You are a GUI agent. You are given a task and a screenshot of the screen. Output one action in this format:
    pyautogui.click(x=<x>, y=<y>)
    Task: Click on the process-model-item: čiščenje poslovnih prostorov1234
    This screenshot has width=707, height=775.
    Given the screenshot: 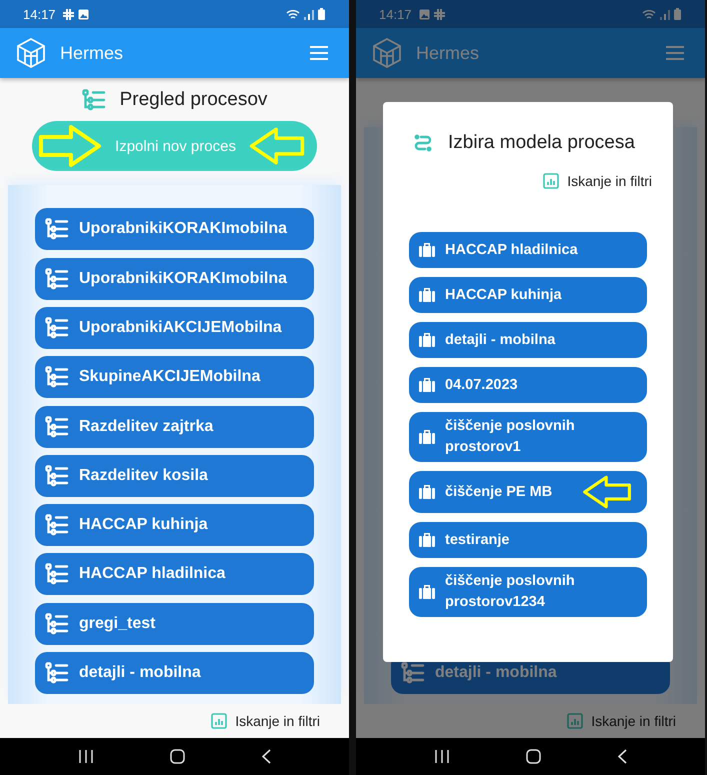 What is the action you would take?
    pyautogui.click(x=528, y=592)
    